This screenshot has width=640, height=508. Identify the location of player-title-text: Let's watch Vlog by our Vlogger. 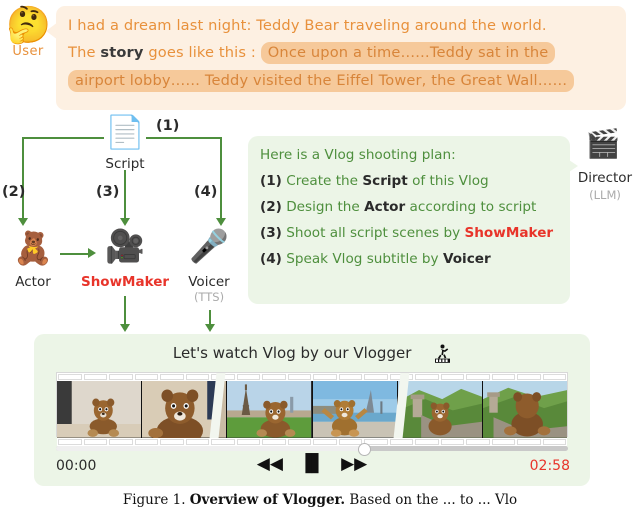
(292, 353).